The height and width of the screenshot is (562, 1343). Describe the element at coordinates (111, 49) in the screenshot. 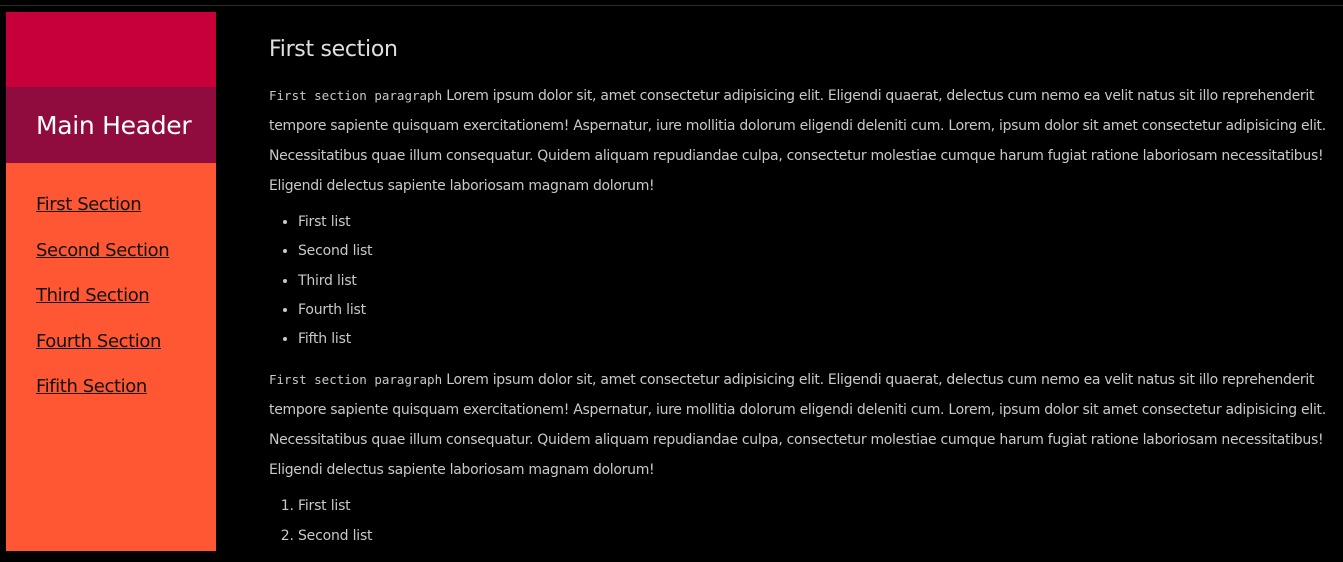

I see `sidebar-top-band` at that location.